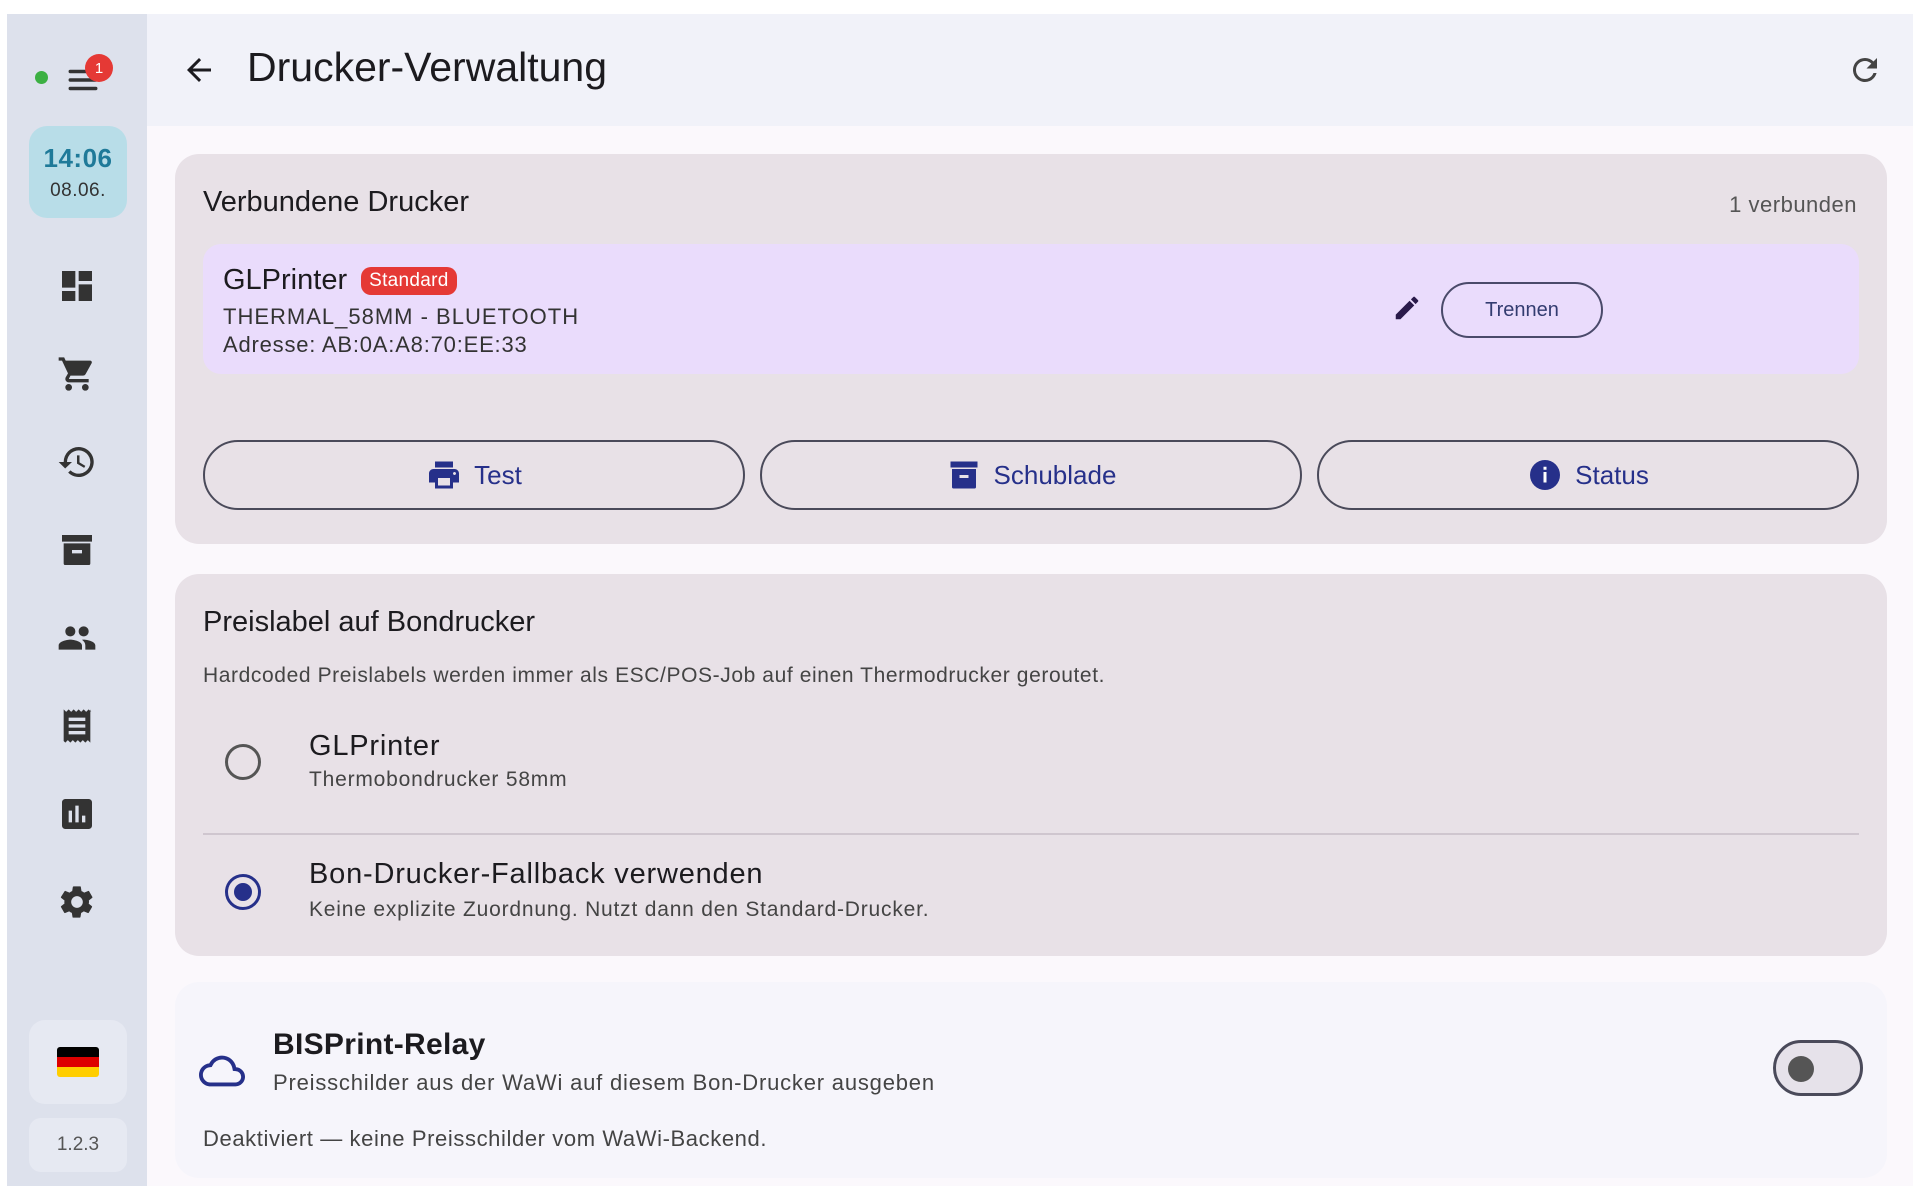  Describe the element at coordinates (77, 638) in the screenshot. I see `customers-icon` at that location.